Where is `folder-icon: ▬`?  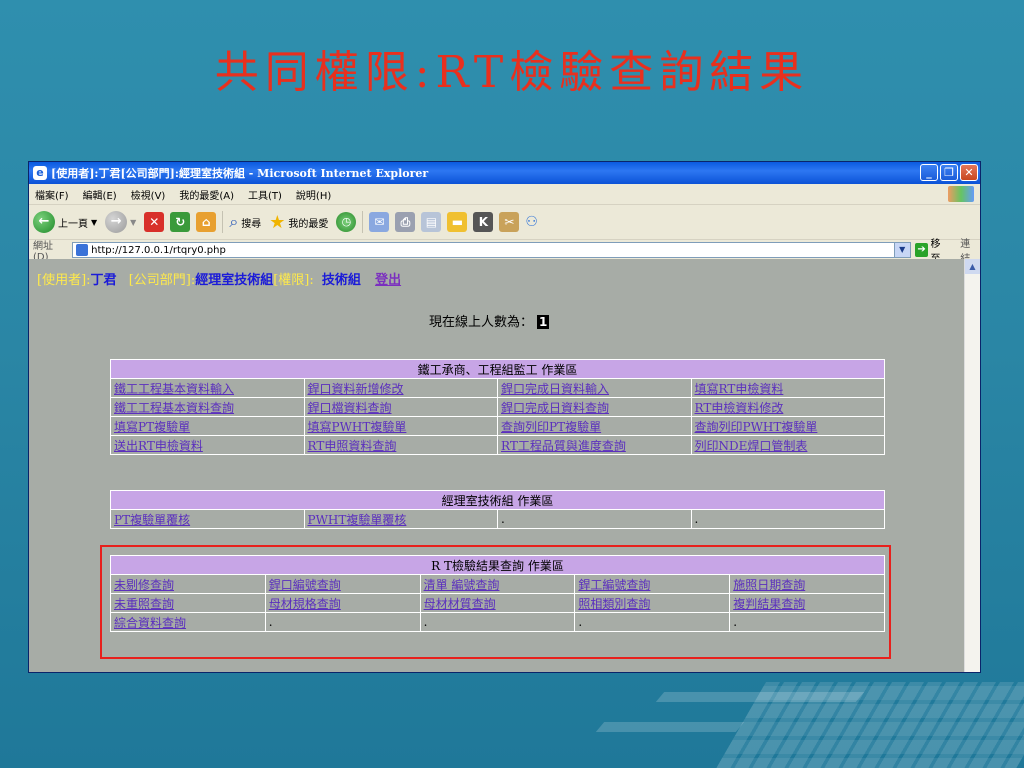
folder-icon: ▬ is located at coordinates (457, 222).